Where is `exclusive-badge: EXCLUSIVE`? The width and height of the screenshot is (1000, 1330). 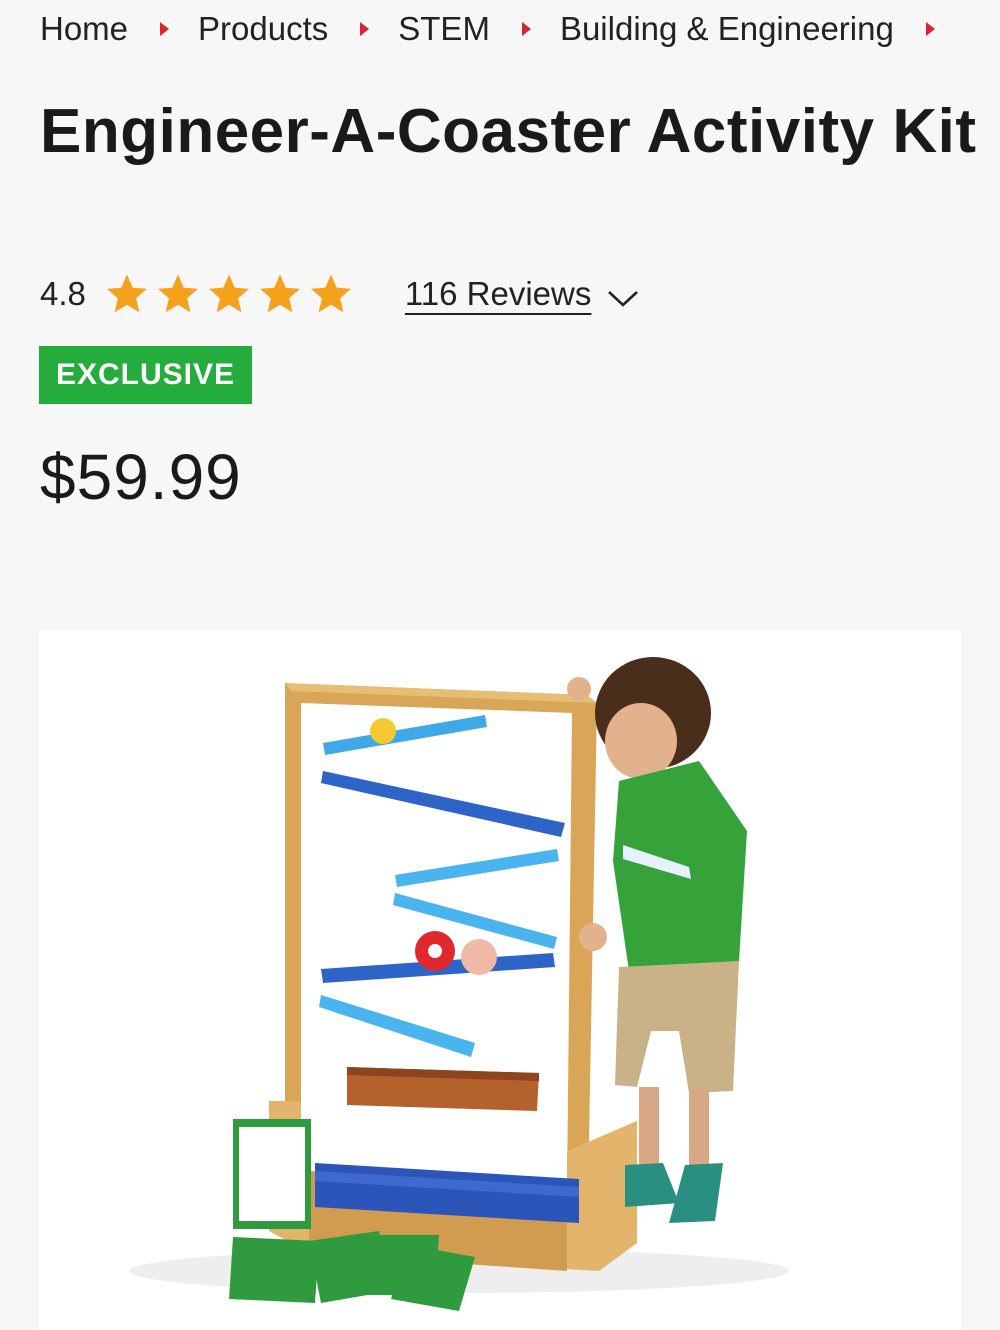 exclusive-badge: EXCLUSIVE is located at coordinates (145, 375).